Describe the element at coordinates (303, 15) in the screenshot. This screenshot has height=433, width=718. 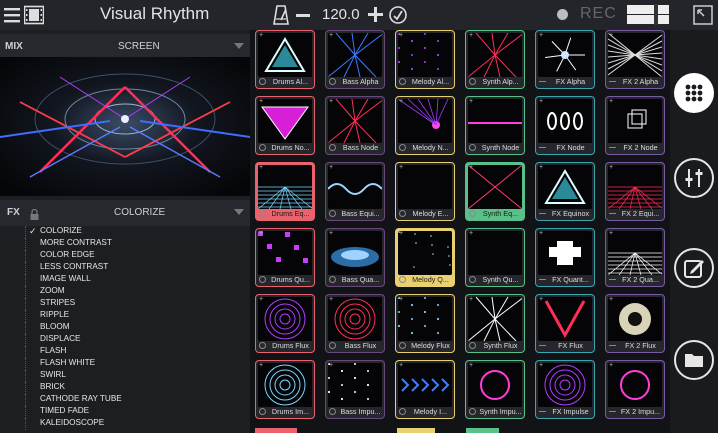
I see `bpm-decrease-button` at that location.